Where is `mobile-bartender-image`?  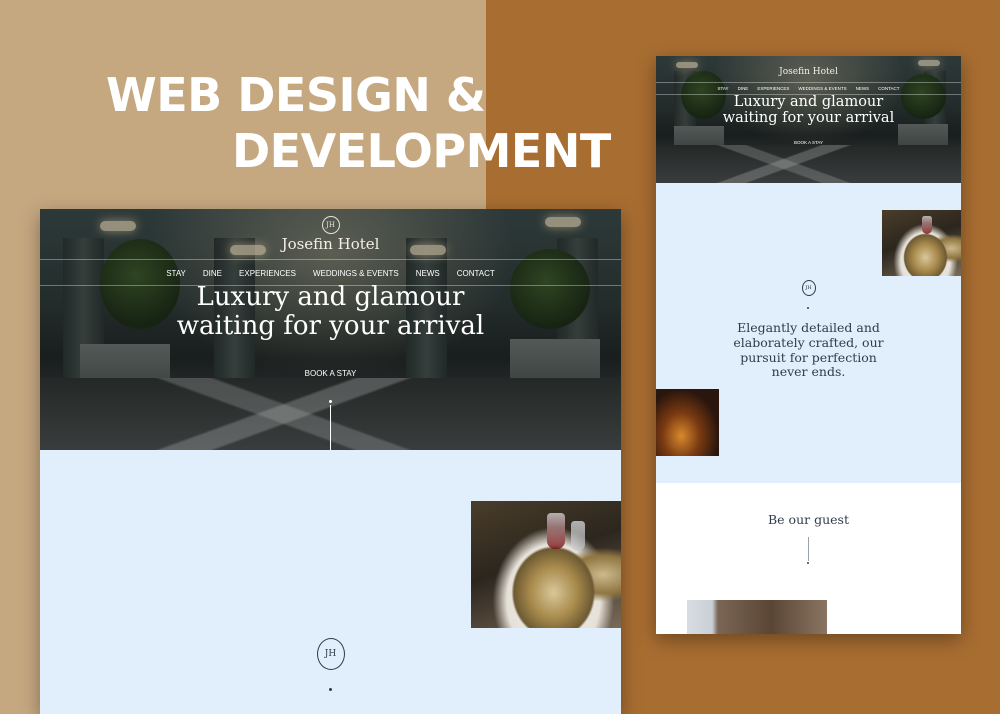
mobile-bartender-image is located at coordinates (687, 422).